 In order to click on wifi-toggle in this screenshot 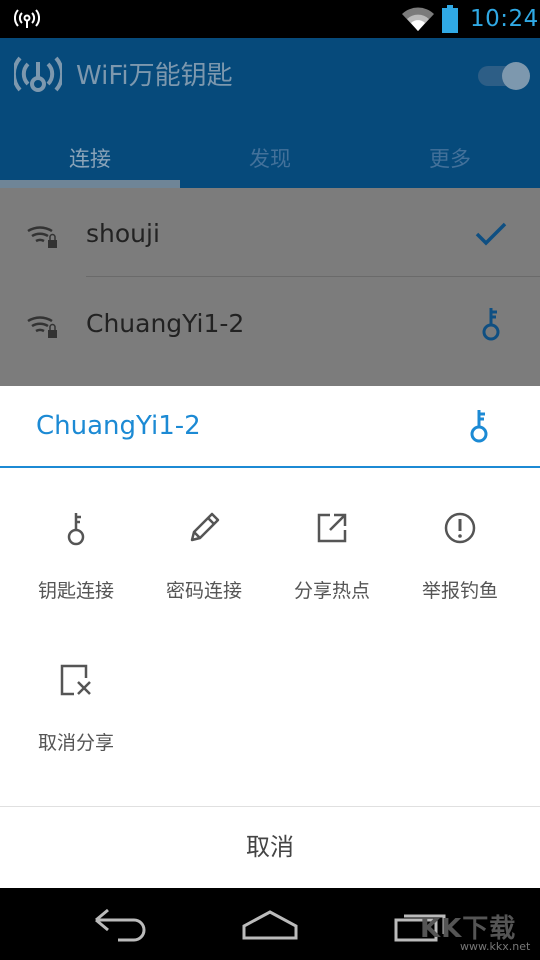, I will do `click(503, 76)`.